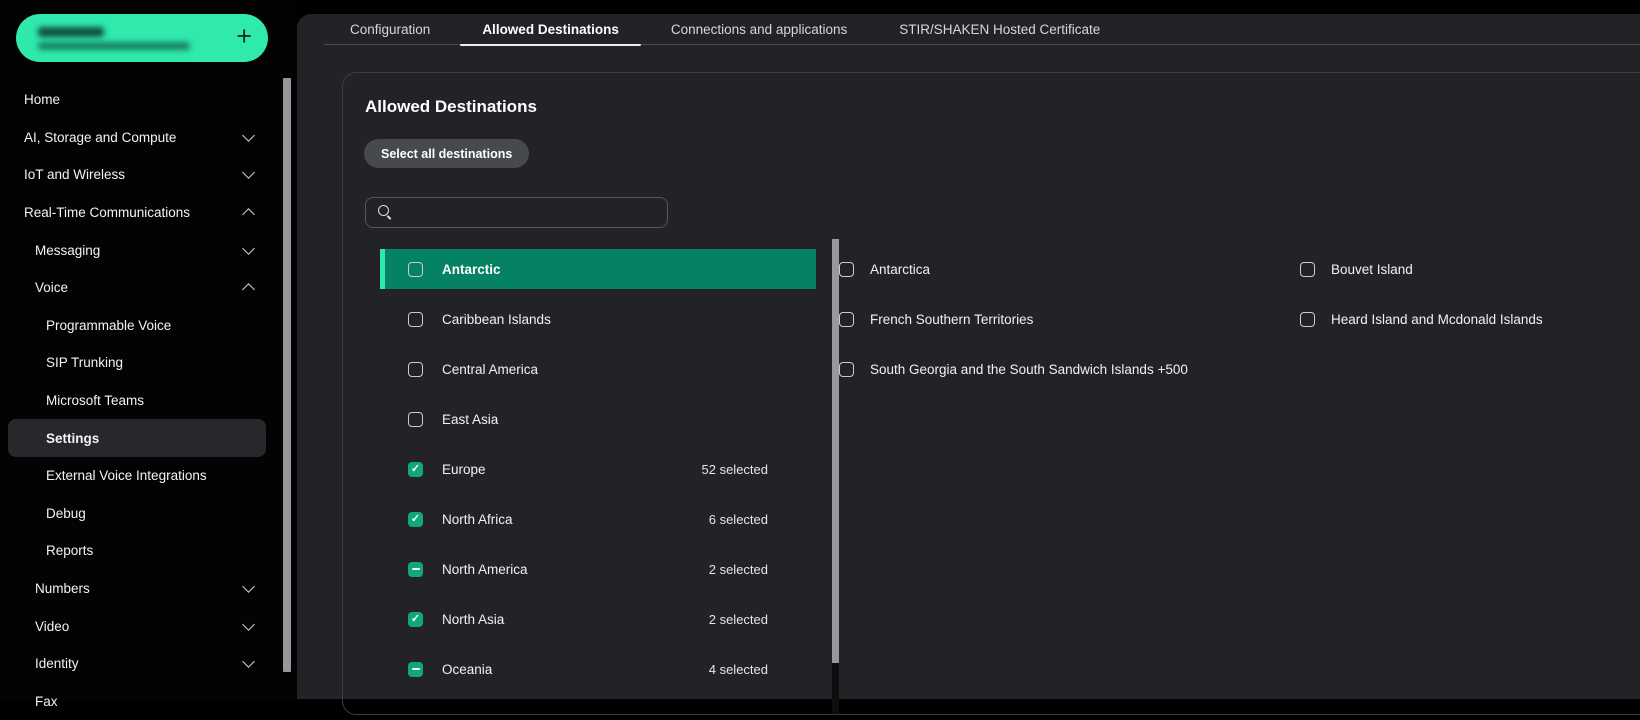  I want to click on sidebar-item-reports: Reports, so click(148, 551).